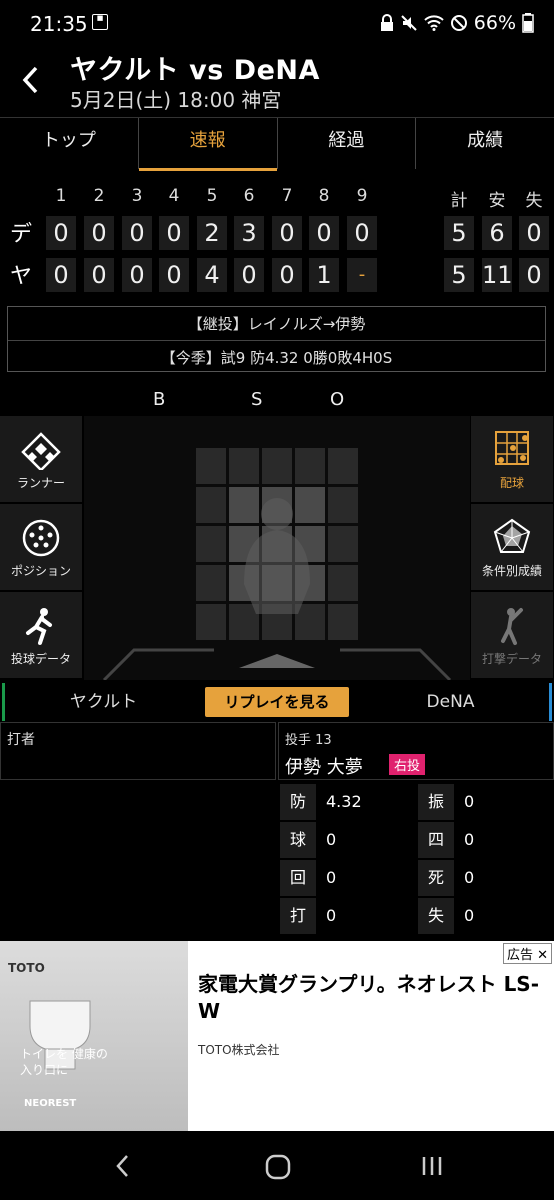 The width and height of the screenshot is (554, 1200). What do you see at coordinates (511, 659) in the screenshot?
I see `batting-data-label: 打撃データ` at bounding box center [511, 659].